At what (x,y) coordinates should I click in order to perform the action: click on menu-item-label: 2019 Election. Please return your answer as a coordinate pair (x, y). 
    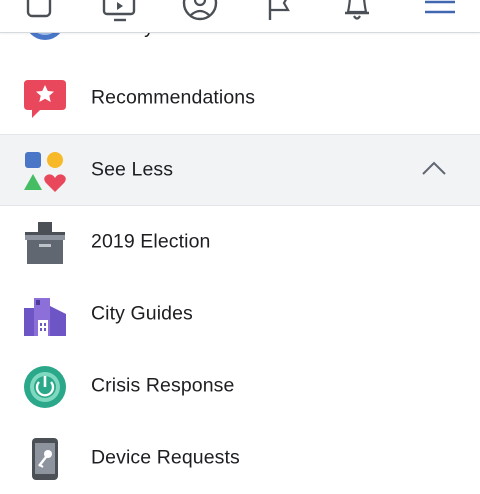
    Looking at the image, I should click on (151, 241).